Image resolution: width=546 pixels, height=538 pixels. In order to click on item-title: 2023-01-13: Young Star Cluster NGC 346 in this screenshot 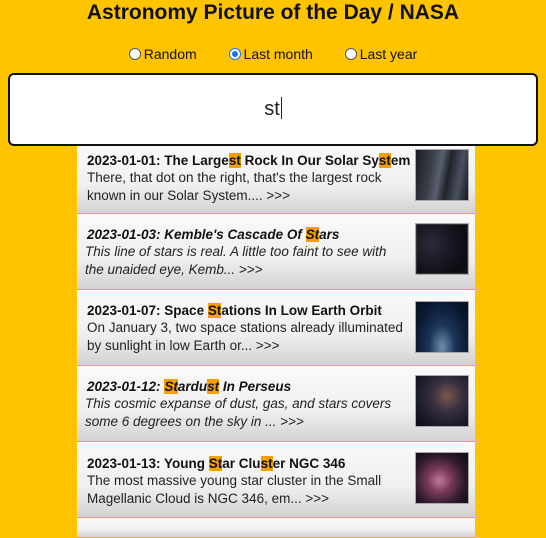, I will do `click(216, 463)`.